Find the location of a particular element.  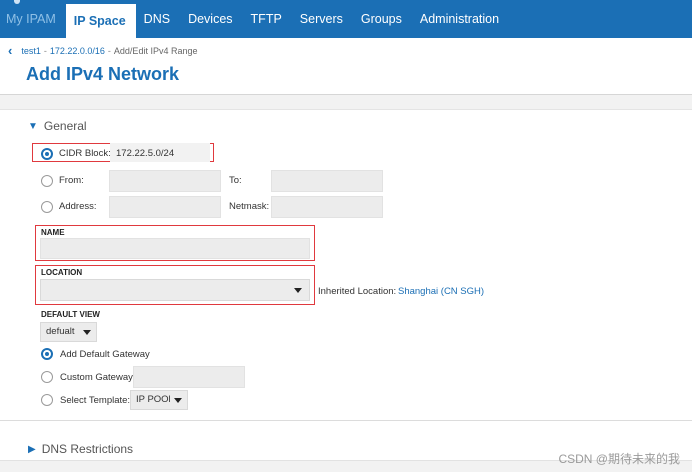

address-input is located at coordinates (165, 207).